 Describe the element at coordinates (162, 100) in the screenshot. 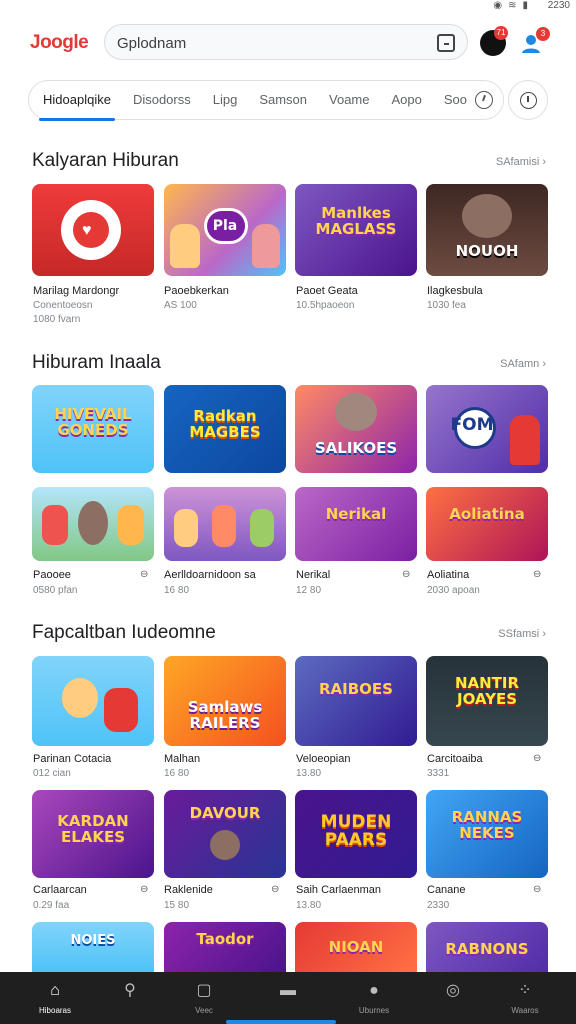

I see `tab-1: Disodorss` at that location.